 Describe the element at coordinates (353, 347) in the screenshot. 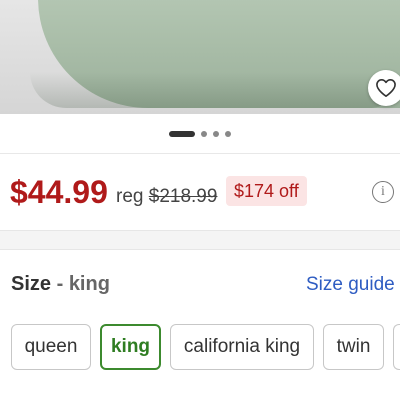

I see `size-option-twin: twin` at that location.